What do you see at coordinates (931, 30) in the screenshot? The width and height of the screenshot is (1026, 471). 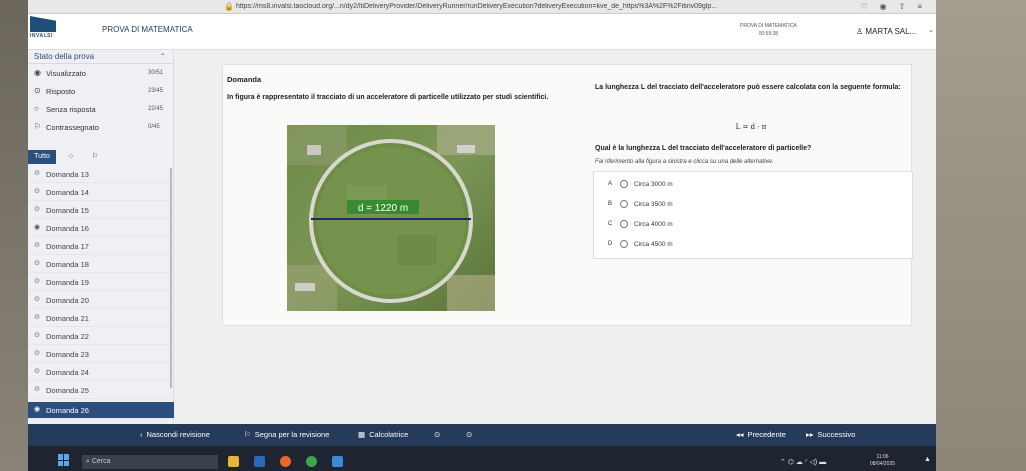 I see `chevron-down-icon: ⌄` at bounding box center [931, 30].